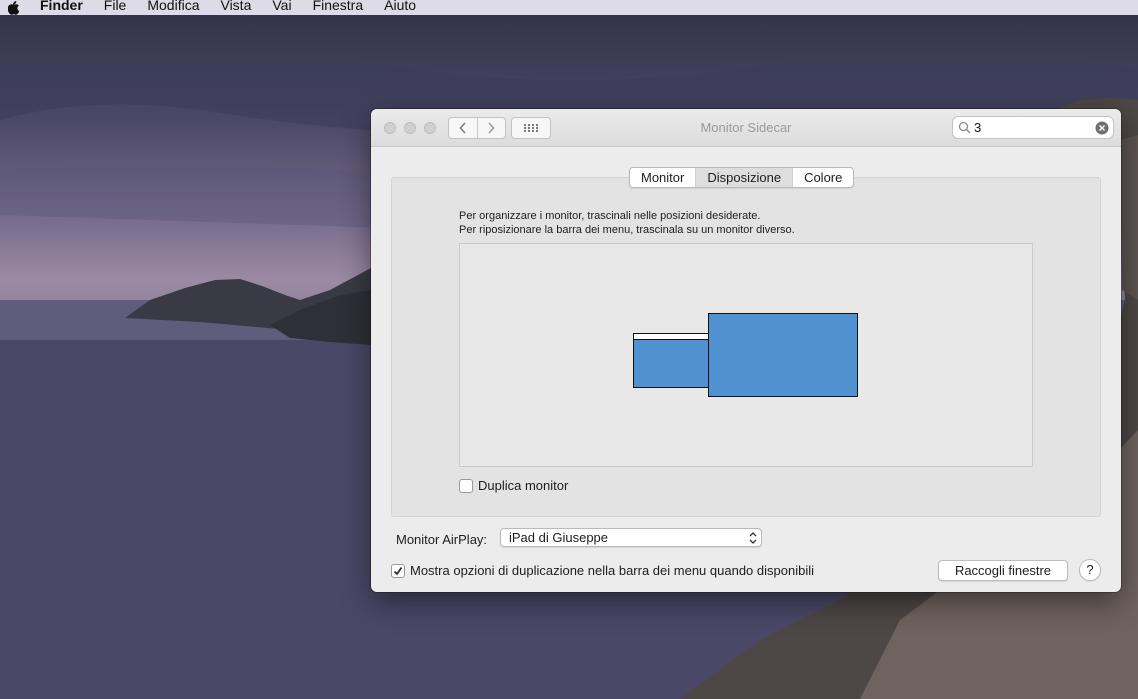 This screenshot has width=1138, height=699. What do you see at coordinates (671, 363) in the screenshot?
I see `secondary-monitor` at bounding box center [671, 363].